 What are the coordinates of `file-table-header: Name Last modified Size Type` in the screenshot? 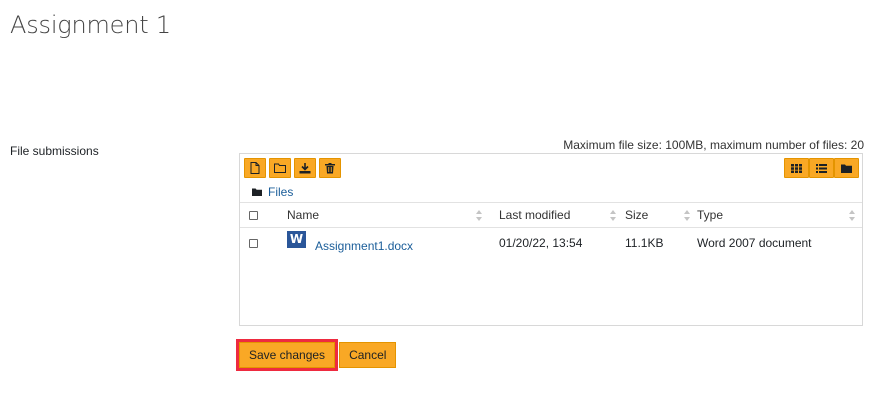 It's located at (551, 215).